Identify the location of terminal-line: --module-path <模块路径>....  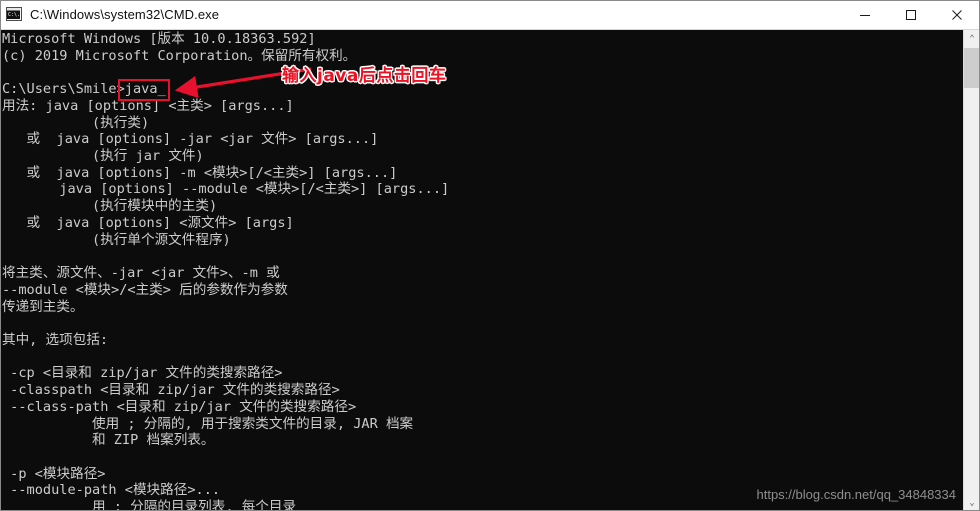
(111, 490).